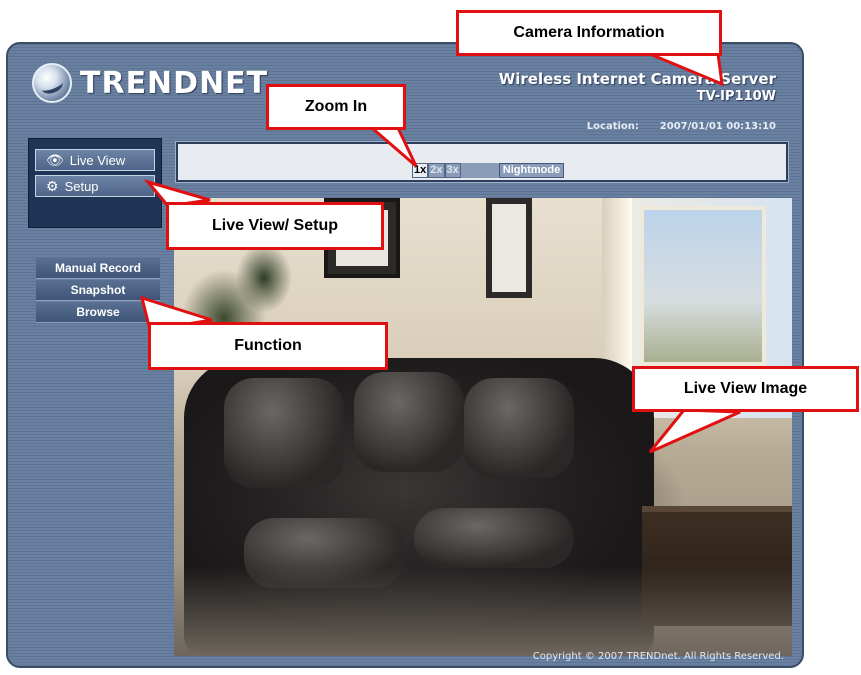 Image resolution: width=861 pixels, height=675 pixels. Describe the element at coordinates (268, 346) in the screenshot. I see `callout-function: Function` at that location.